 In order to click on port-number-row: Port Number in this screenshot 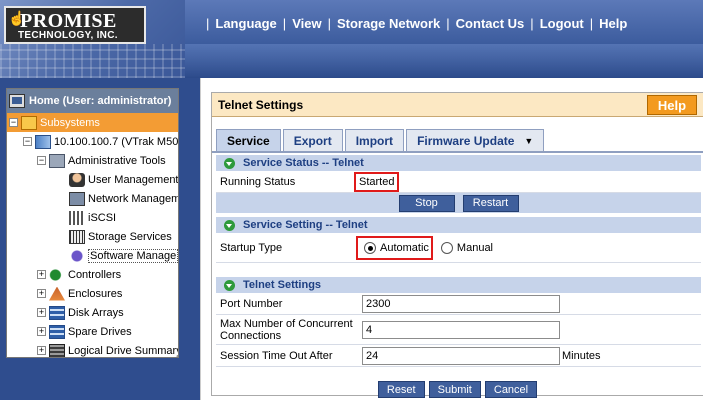, I will do `click(458, 304)`.